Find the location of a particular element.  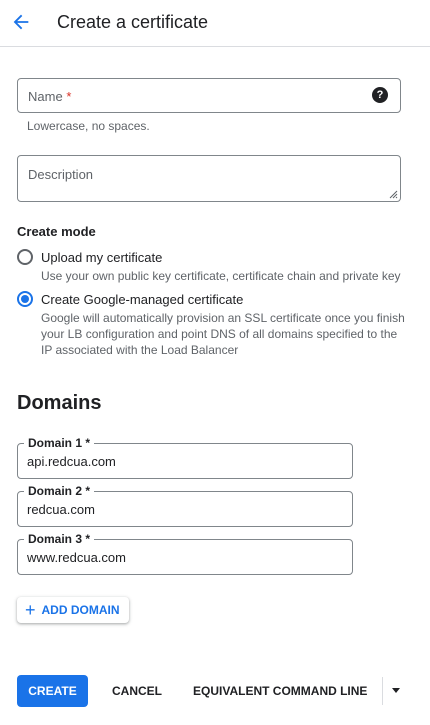

description-field-label: Description is located at coordinates (61, 174).